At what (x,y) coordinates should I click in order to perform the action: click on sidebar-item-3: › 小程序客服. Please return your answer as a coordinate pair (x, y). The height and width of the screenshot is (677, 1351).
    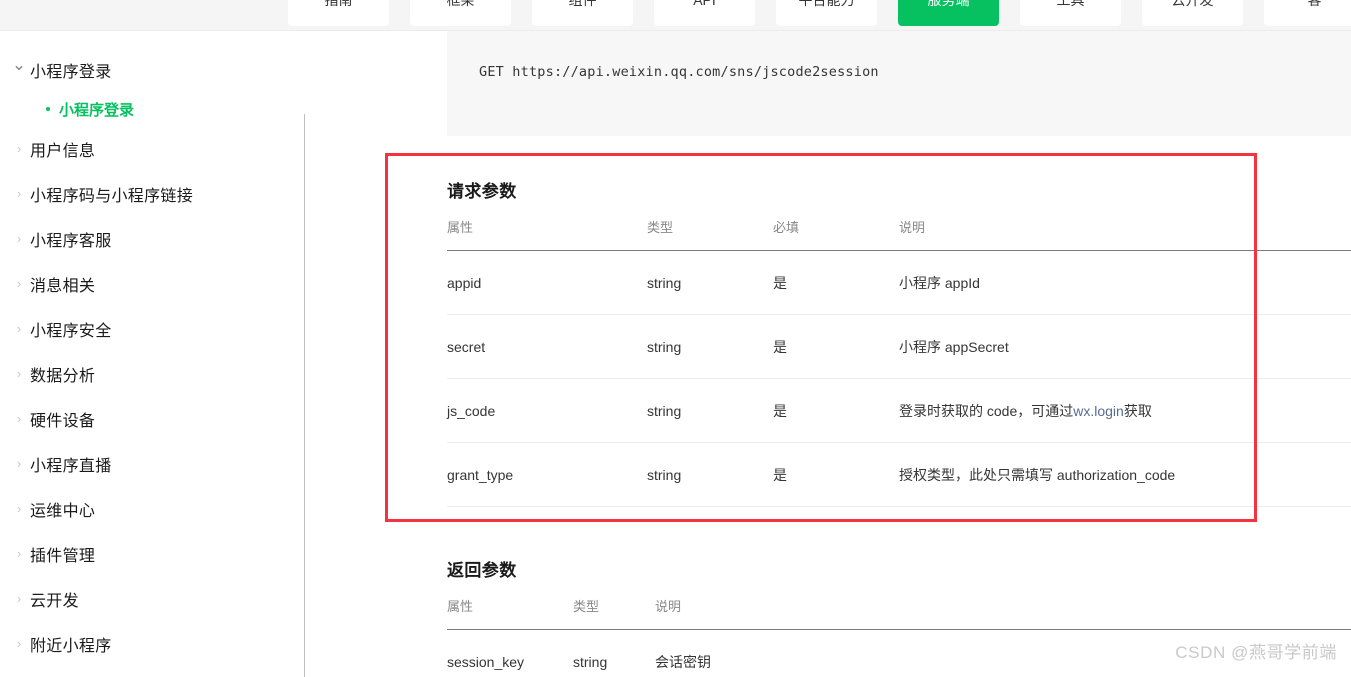
    Looking at the image, I should click on (152, 238).